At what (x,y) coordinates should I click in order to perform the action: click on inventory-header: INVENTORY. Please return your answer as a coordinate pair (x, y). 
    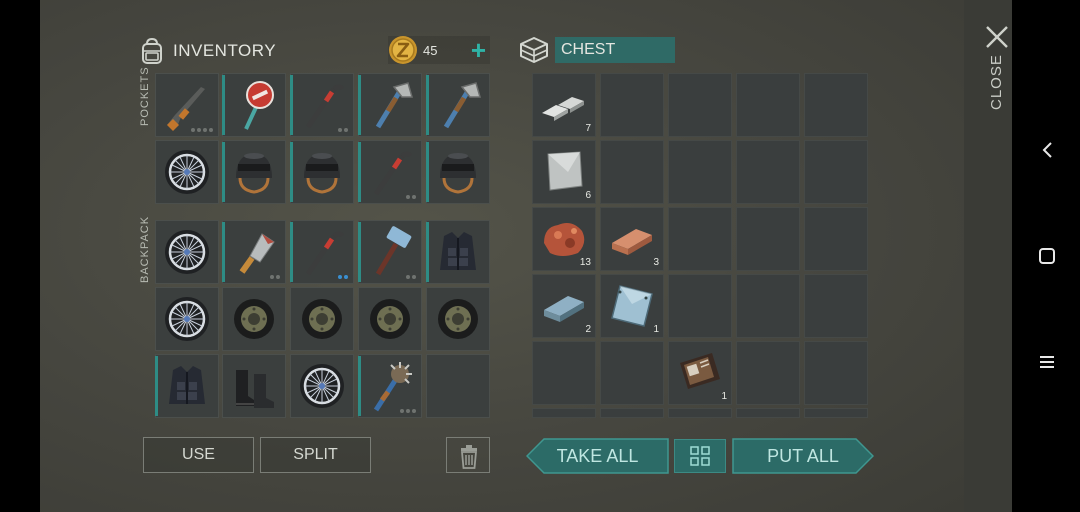
    Looking at the image, I should click on (206, 51).